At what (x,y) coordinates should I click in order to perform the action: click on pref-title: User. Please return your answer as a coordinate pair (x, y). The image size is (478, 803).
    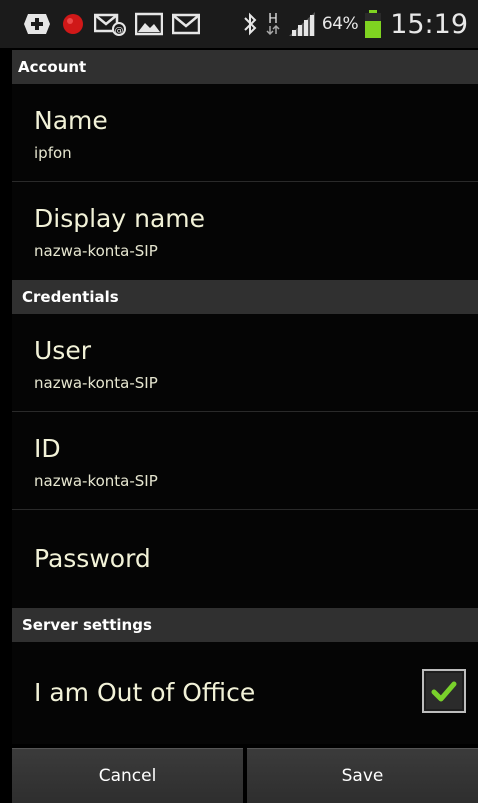
    Looking at the image, I should click on (62, 350).